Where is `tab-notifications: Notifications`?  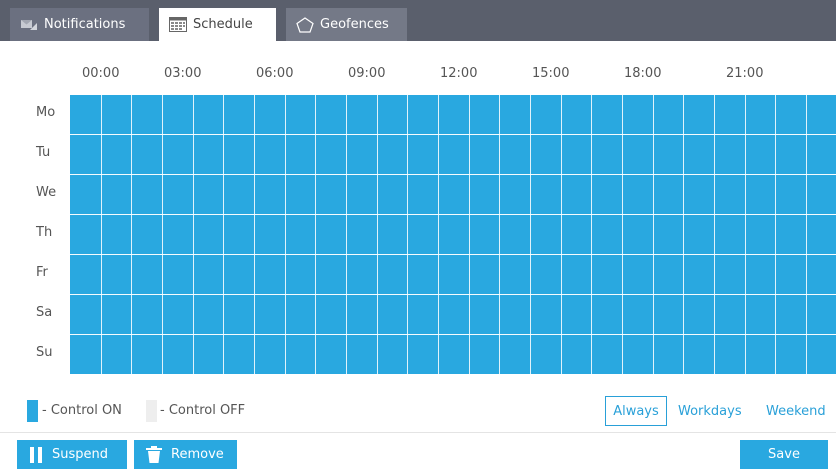 tab-notifications: Notifications is located at coordinates (79, 24).